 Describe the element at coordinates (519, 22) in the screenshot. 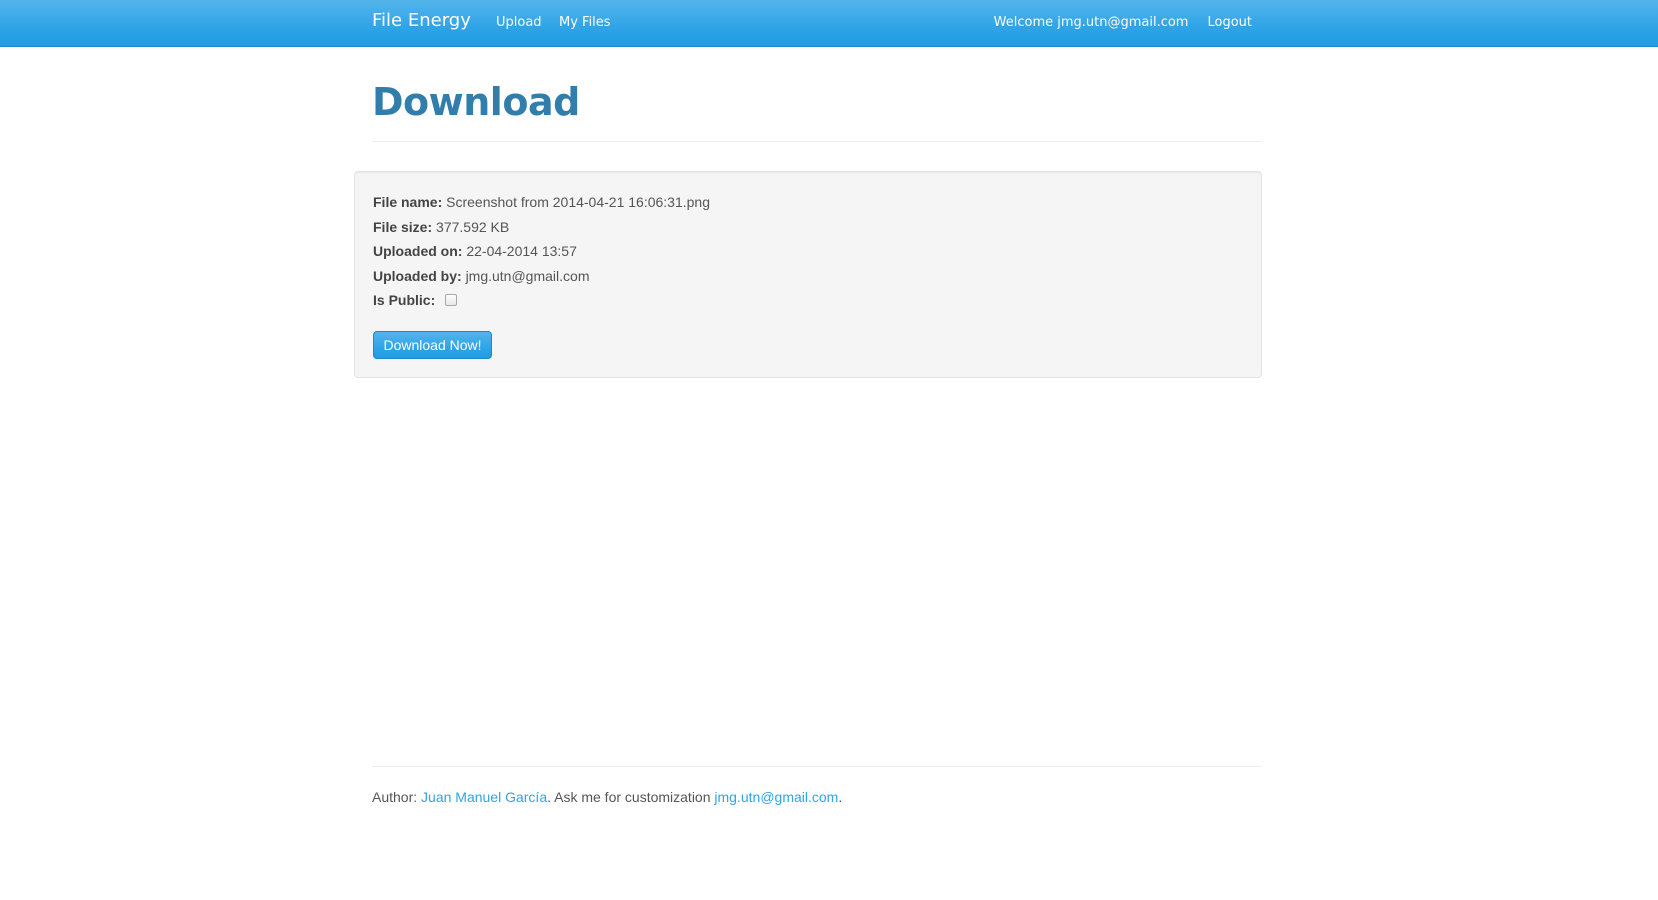

I see `nav-upload-link: Upload` at that location.